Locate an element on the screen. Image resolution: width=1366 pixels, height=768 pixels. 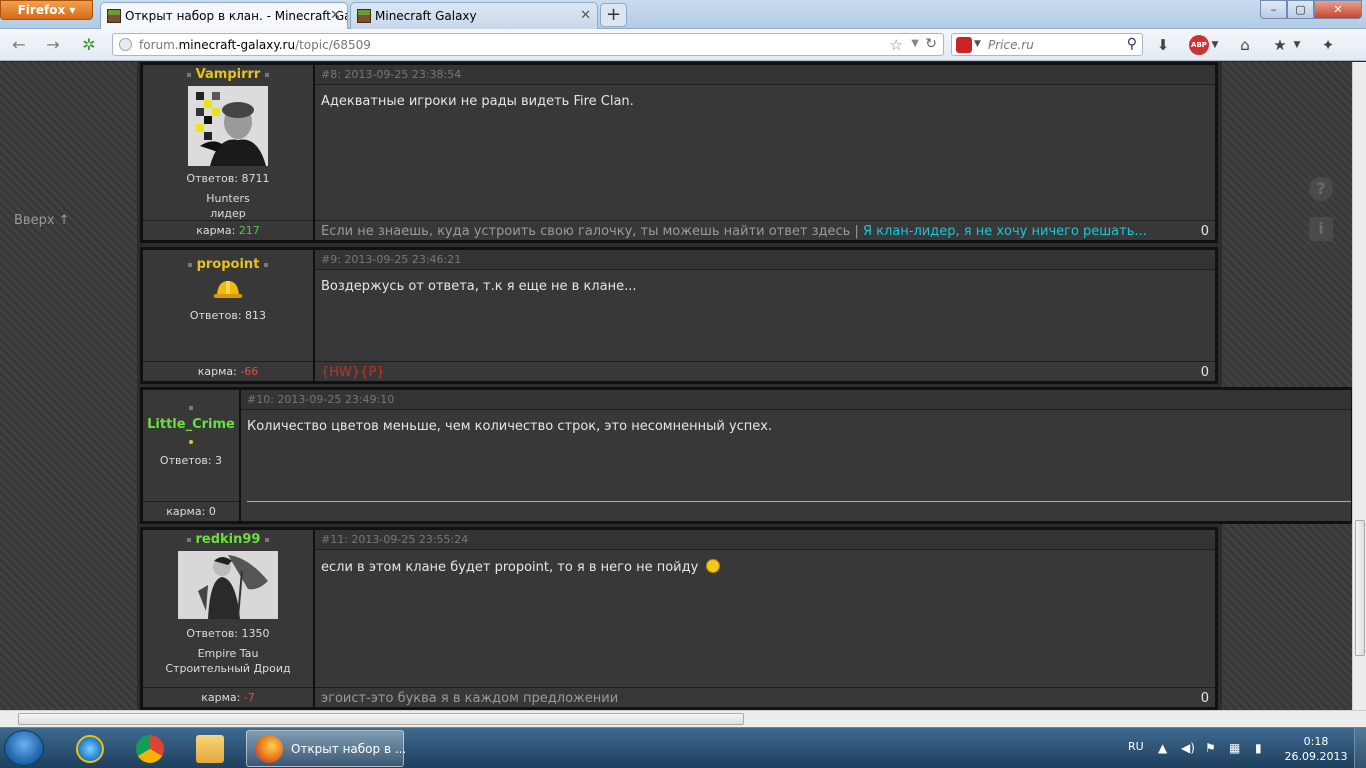
author-name: Vampirrr is located at coordinates (228, 74).